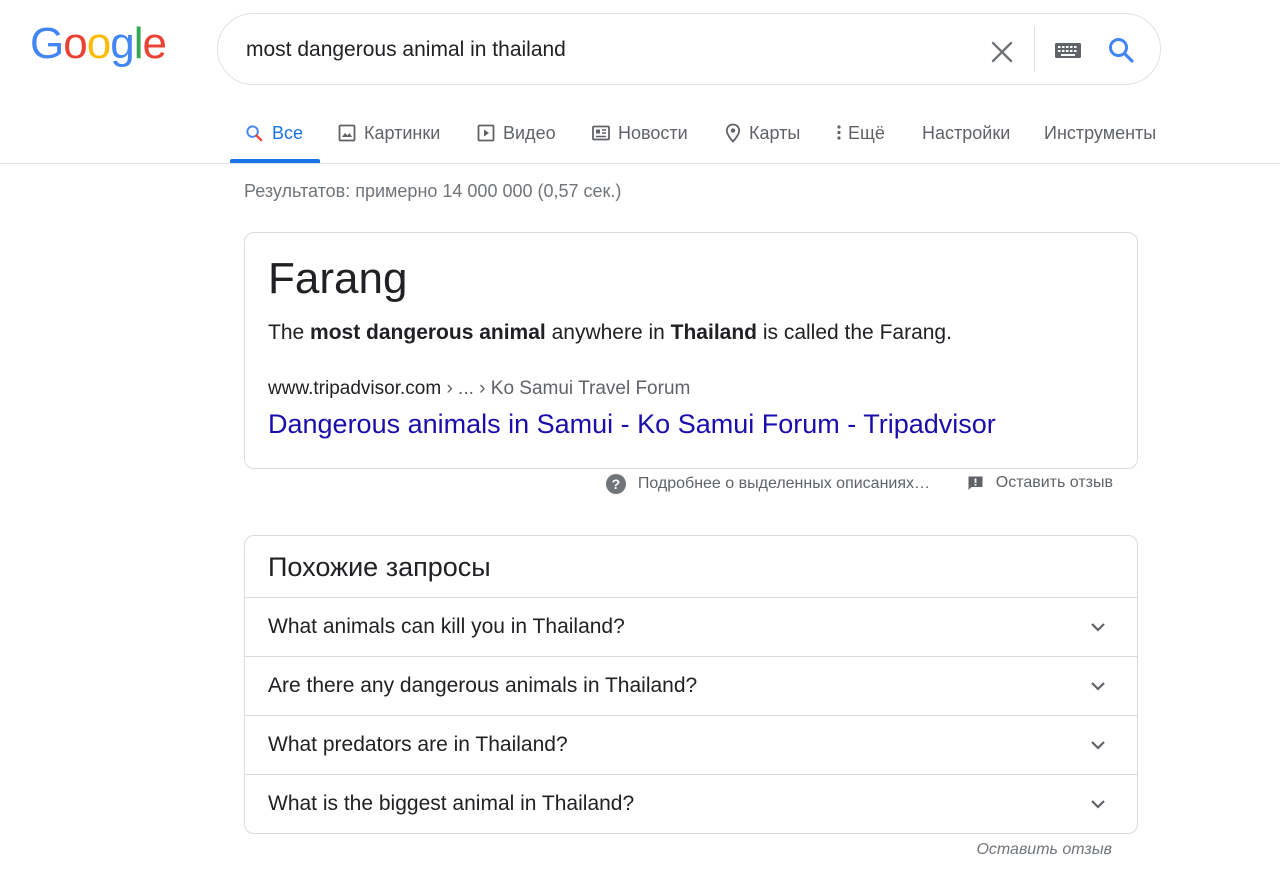 Image resolution: width=1280 pixels, height=870 pixels. I want to click on active-tab-indicator, so click(275, 161).